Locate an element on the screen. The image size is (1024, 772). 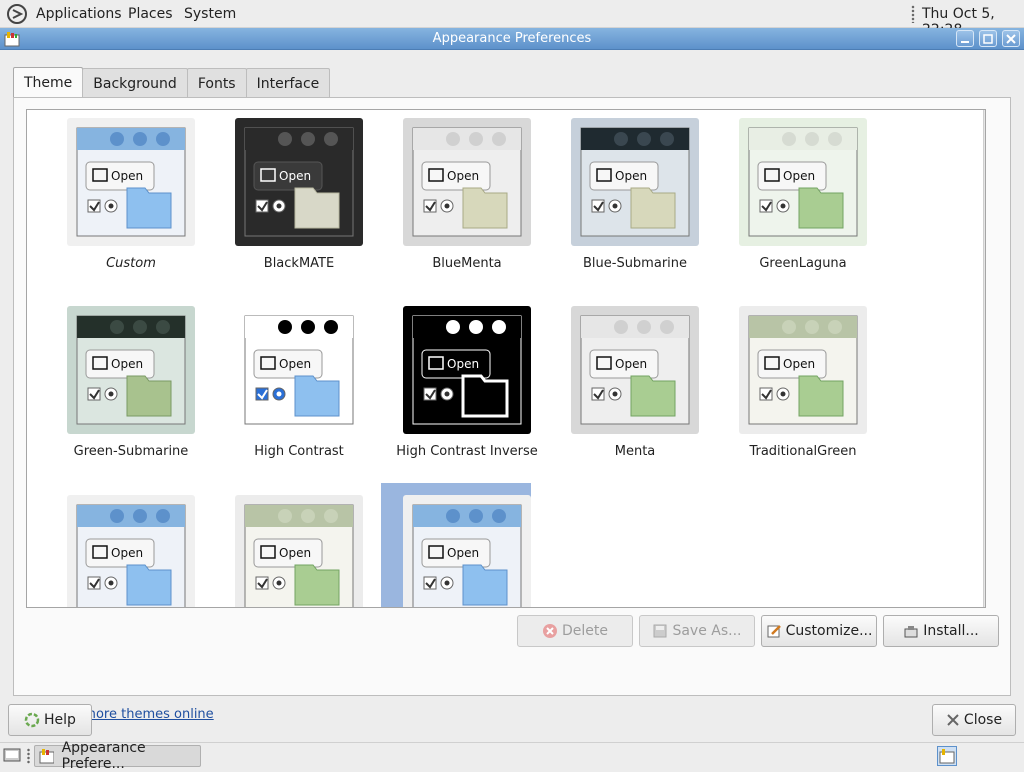
theme-item: Open Custom is located at coordinates (126, 205).